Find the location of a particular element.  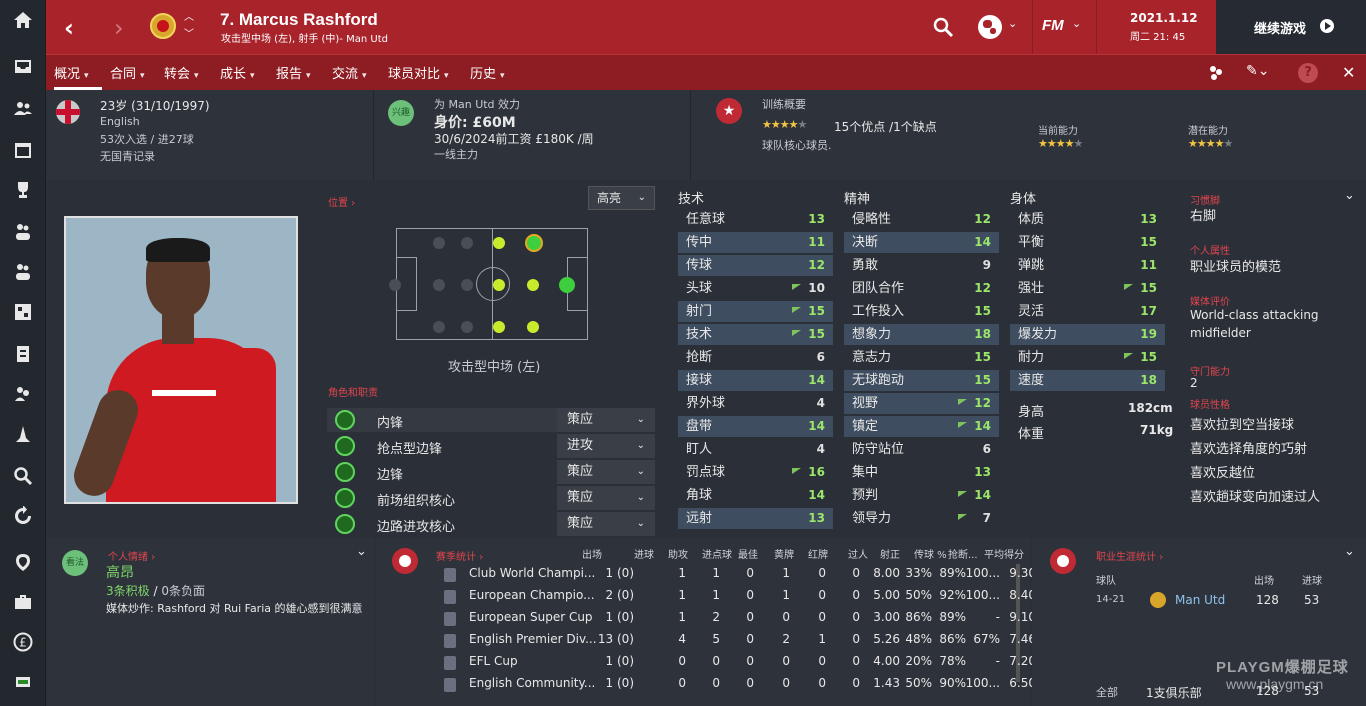

play-icon is located at coordinates (1327, 26).